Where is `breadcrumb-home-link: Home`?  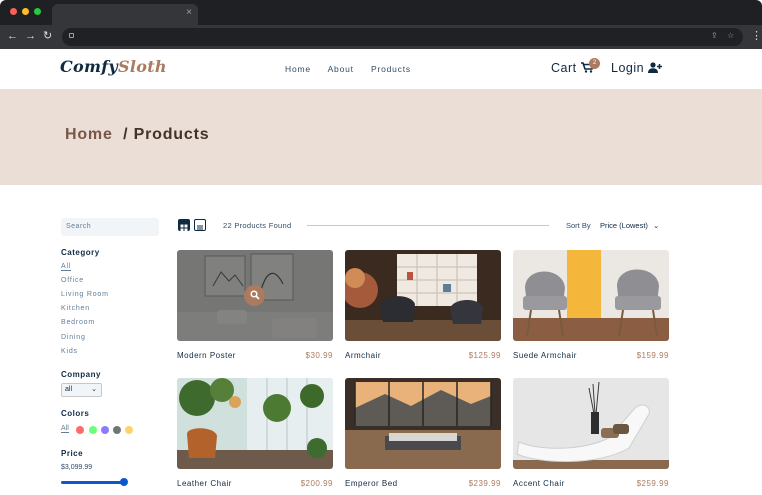
breadcrumb-home-link: Home is located at coordinates (89, 134).